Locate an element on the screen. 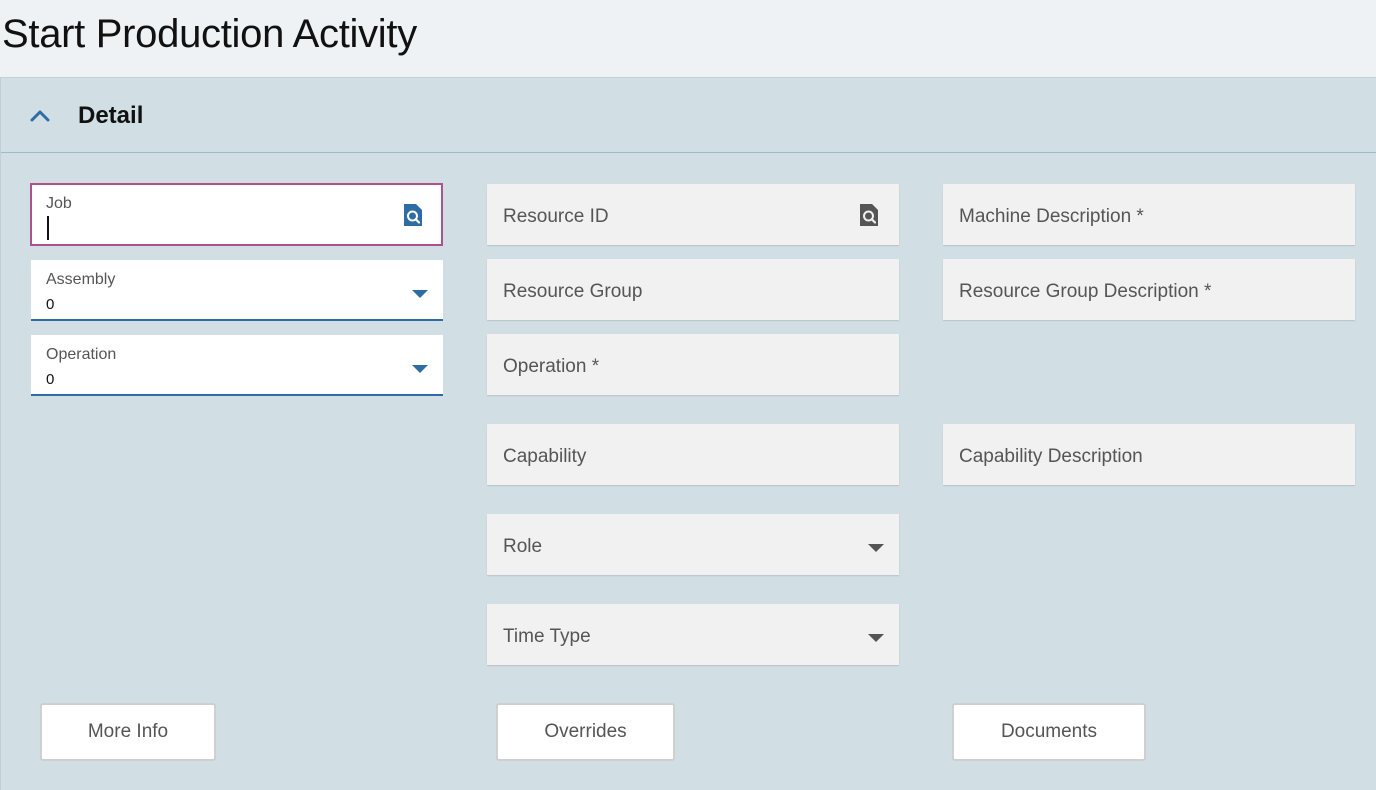  overrides-button: Overrides is located at coordinates (585, 732).